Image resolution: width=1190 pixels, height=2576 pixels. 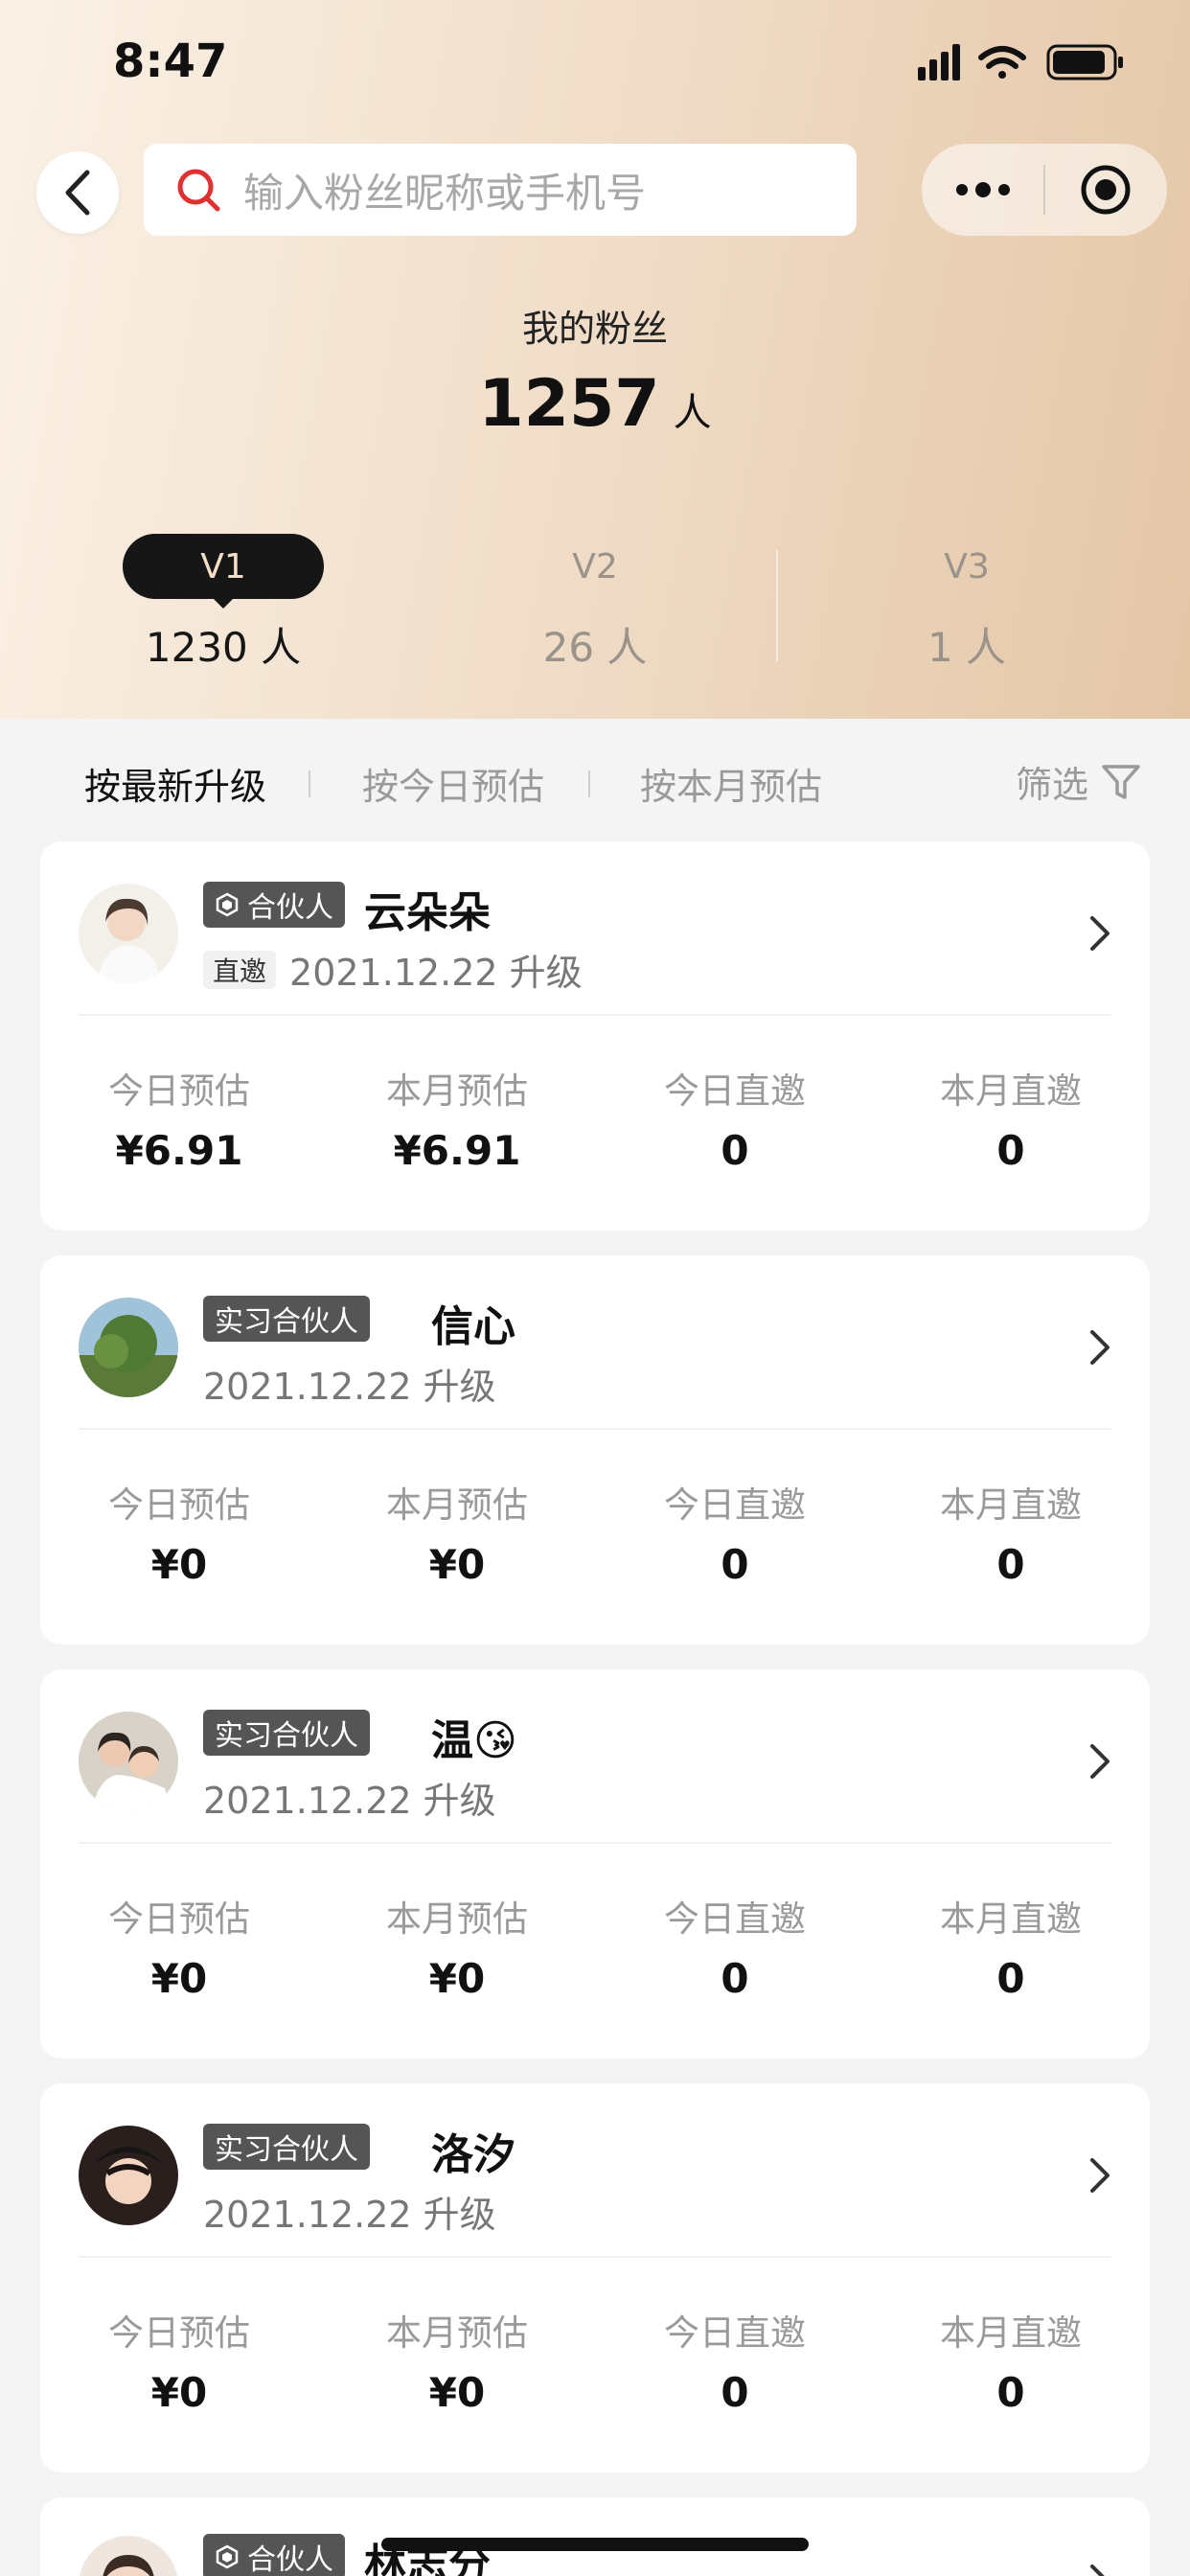 I want to click on close-miniprogram-button, so click(x=1106, y=190).